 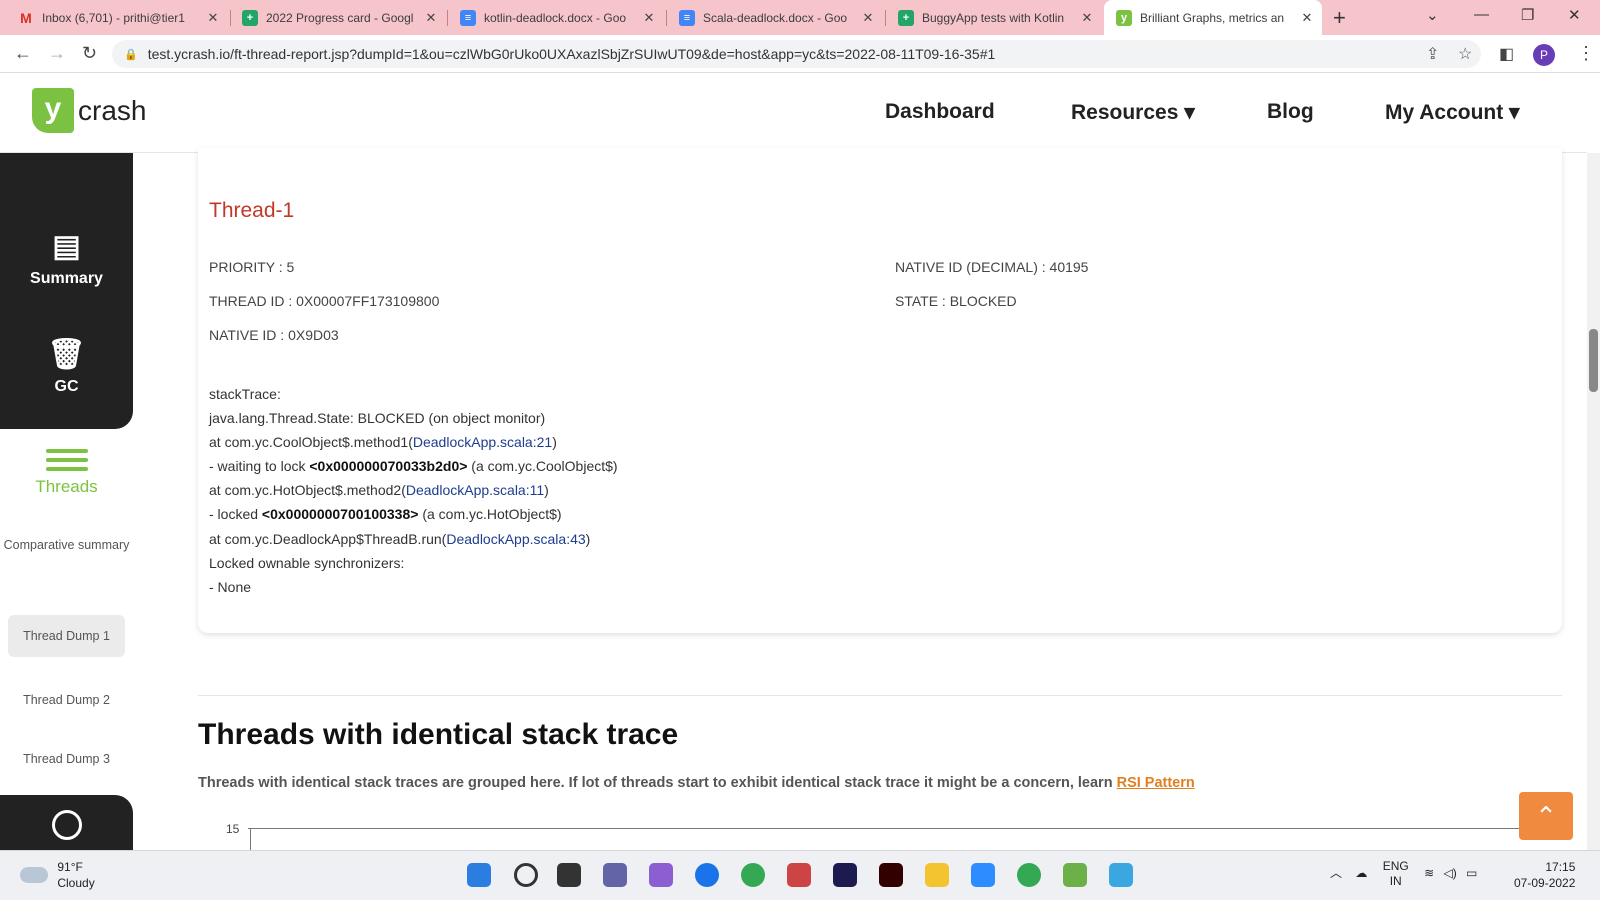 What do you see at coordinates (57, 53) in the screenshot?
I see `forward-icon: →` at bounding box center [57, 53].